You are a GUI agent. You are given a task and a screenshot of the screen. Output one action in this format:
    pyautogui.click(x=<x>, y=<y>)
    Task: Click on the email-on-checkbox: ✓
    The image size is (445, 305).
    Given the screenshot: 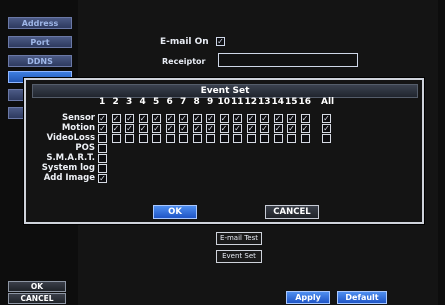 What is the action you would take?
    pyautogui.click(x=220, y=41)
    